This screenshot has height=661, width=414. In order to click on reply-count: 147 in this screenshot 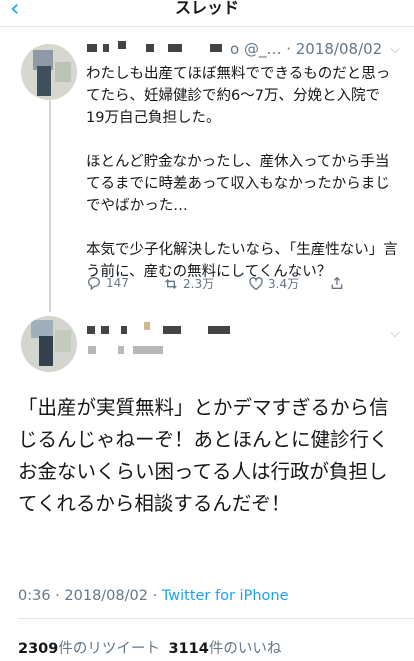, I will do `click(117, 283)`.